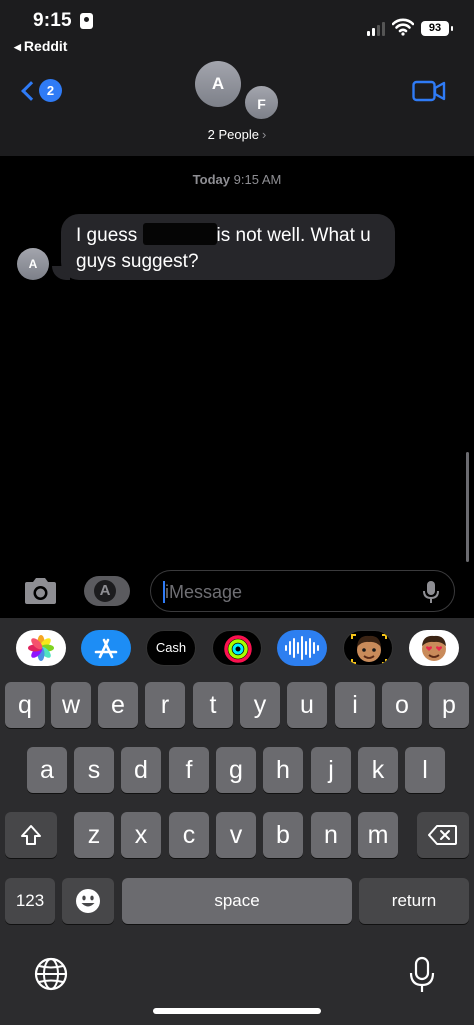 This screenshot has width=474, height=1025. Describe the element at coordinates (283, 835) in the screenshot. I see `key-b: b` at that location.